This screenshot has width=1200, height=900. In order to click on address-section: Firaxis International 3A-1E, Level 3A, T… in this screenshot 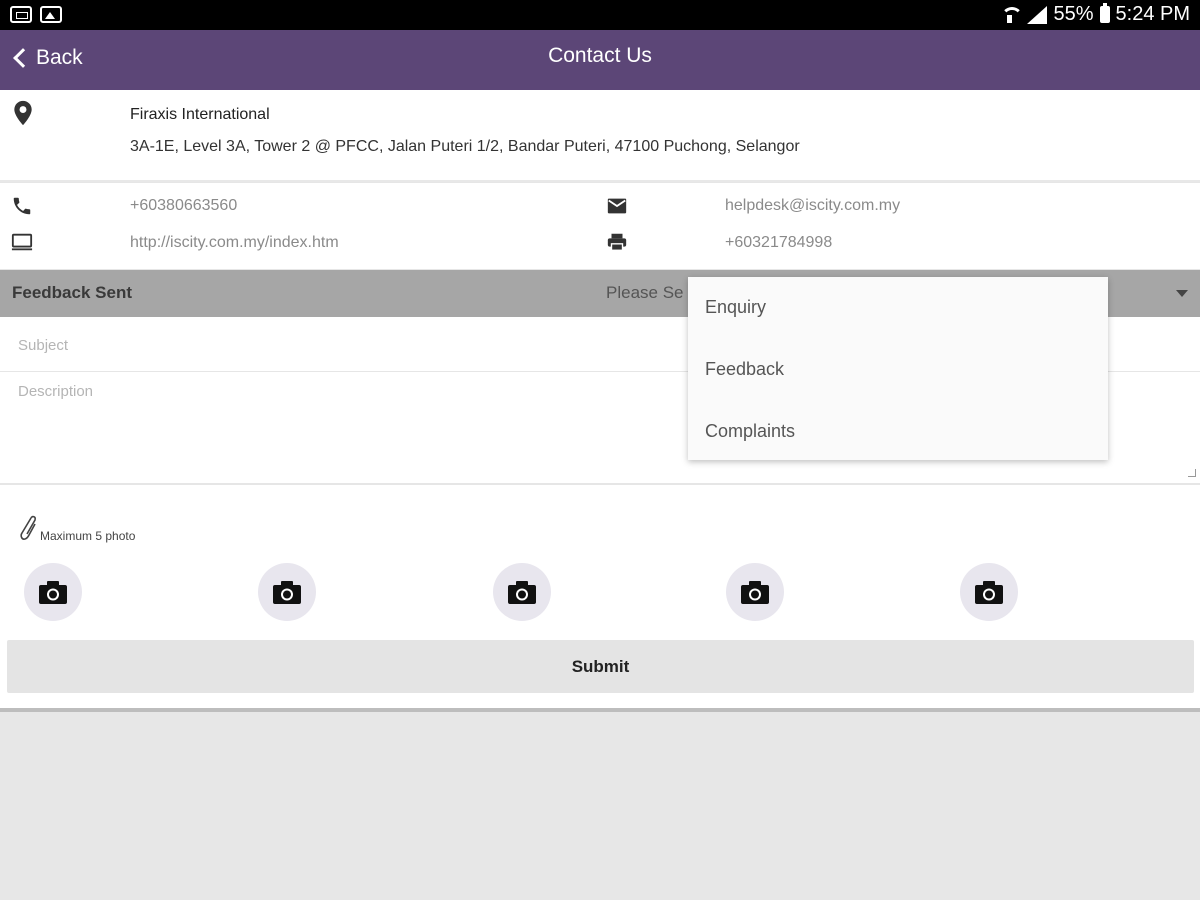, I will do `click(600, 136)`.